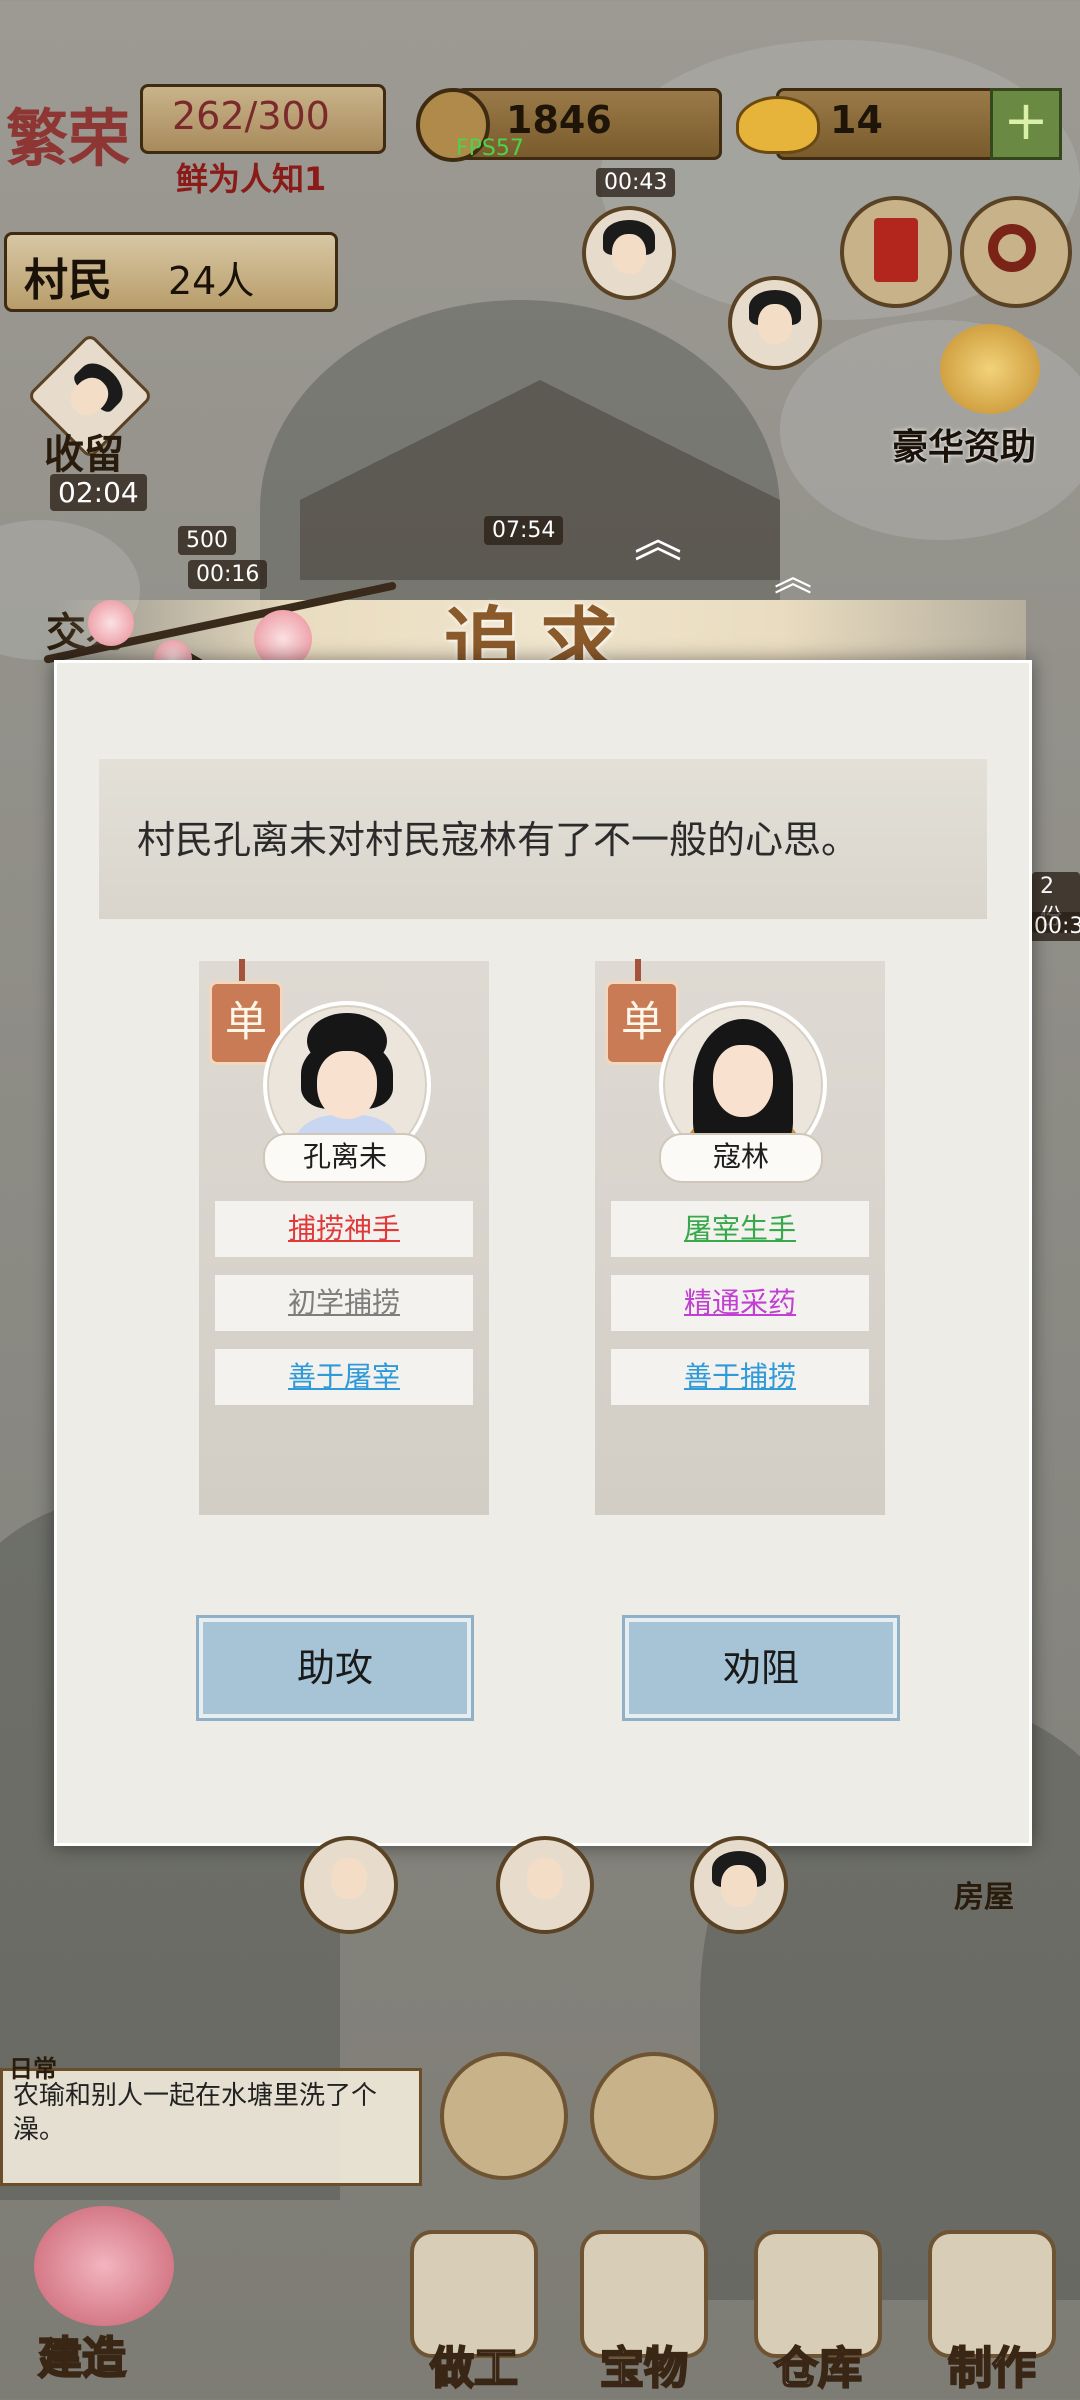 This screenshot has height=2400, width=1080. I want to click on settings-button, so click(1016, 252).